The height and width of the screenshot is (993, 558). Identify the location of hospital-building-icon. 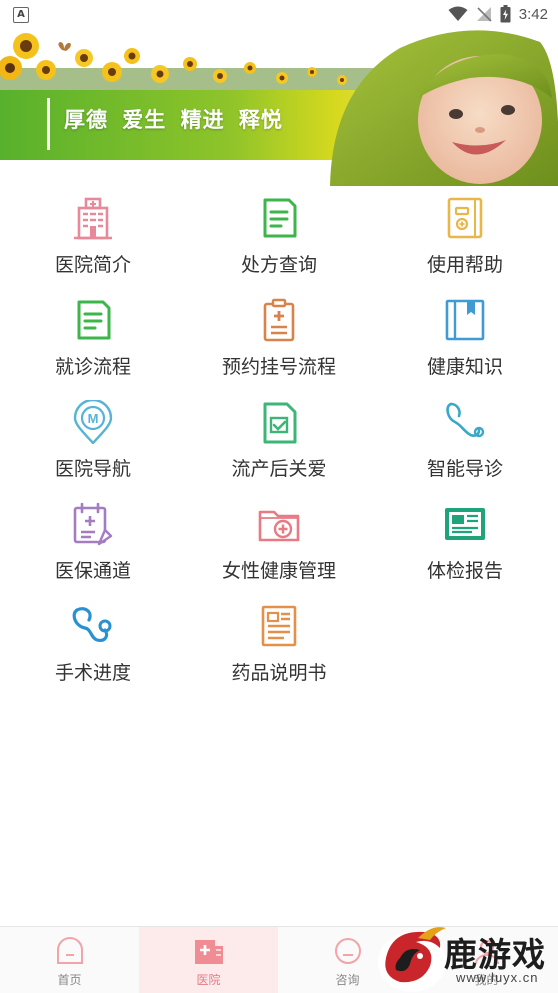
(93, 218).